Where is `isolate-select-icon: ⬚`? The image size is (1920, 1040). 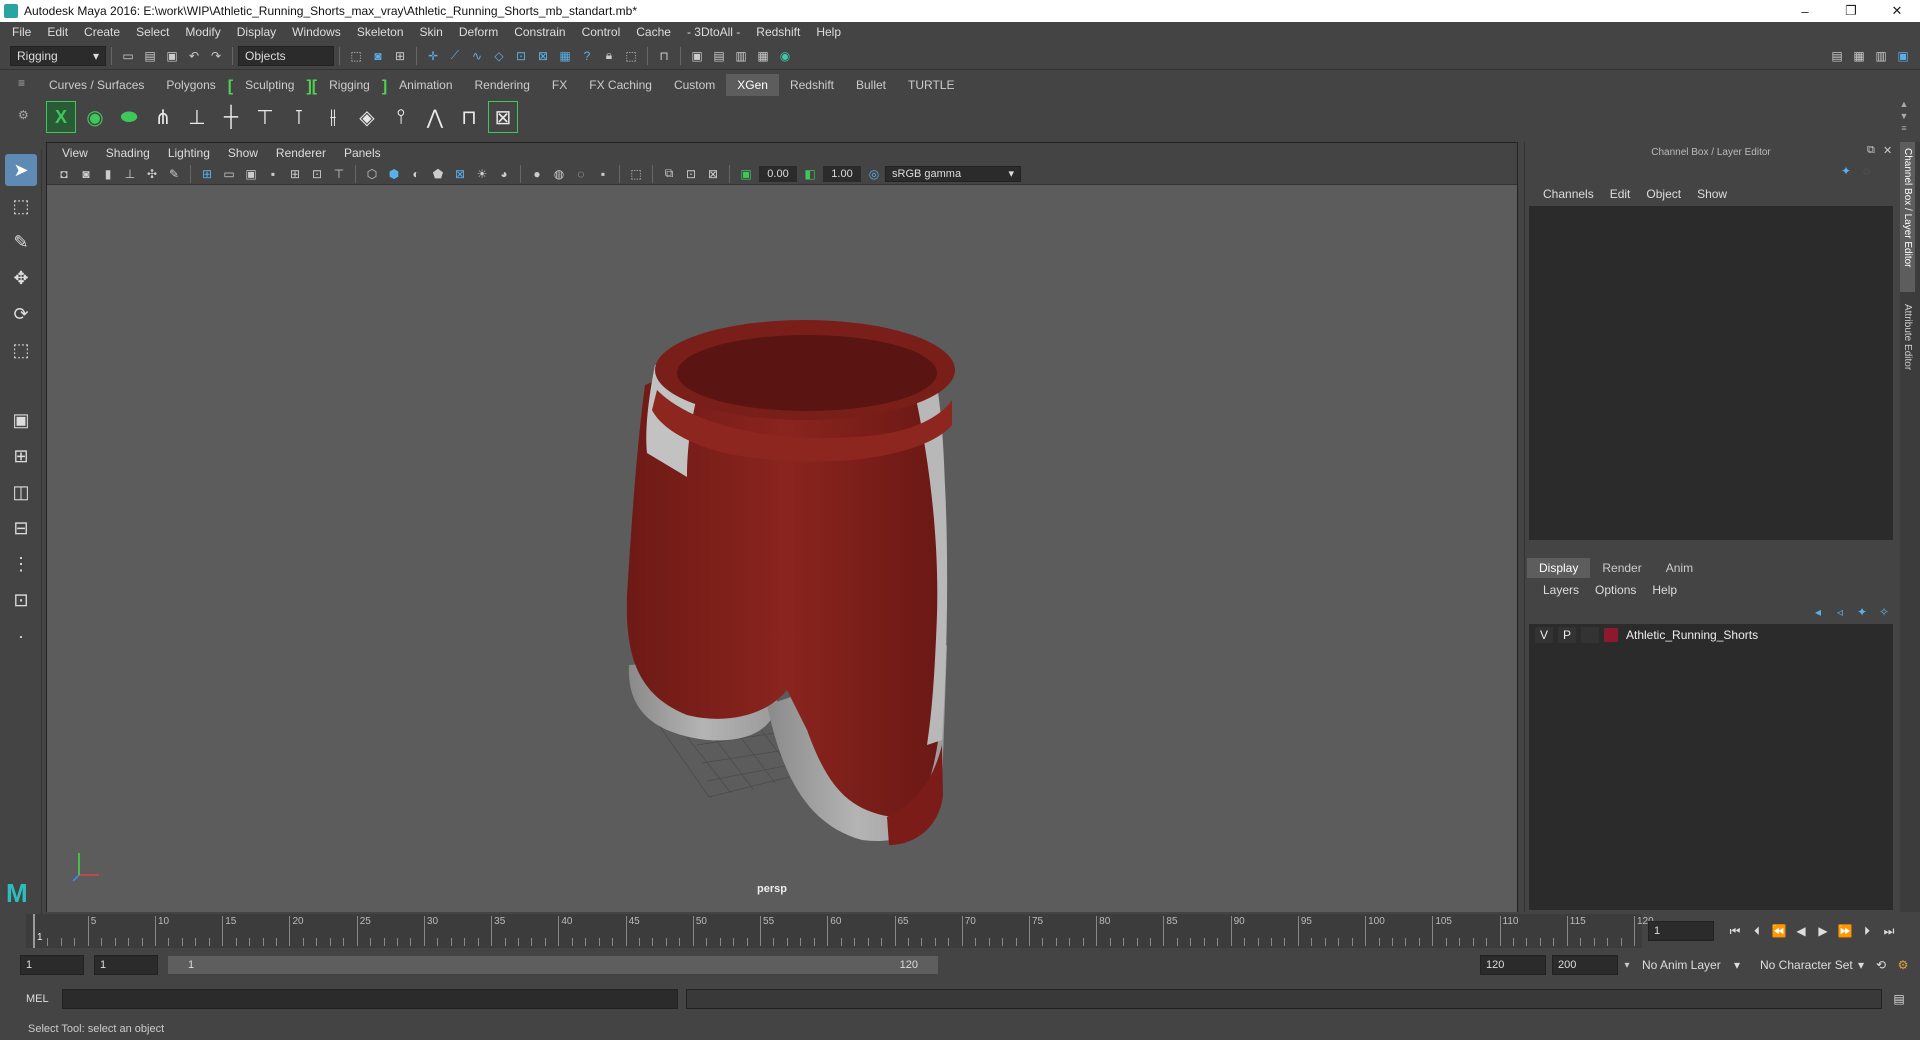
isolate-select-icon: ⬚ is located at coordinates (636, 174).